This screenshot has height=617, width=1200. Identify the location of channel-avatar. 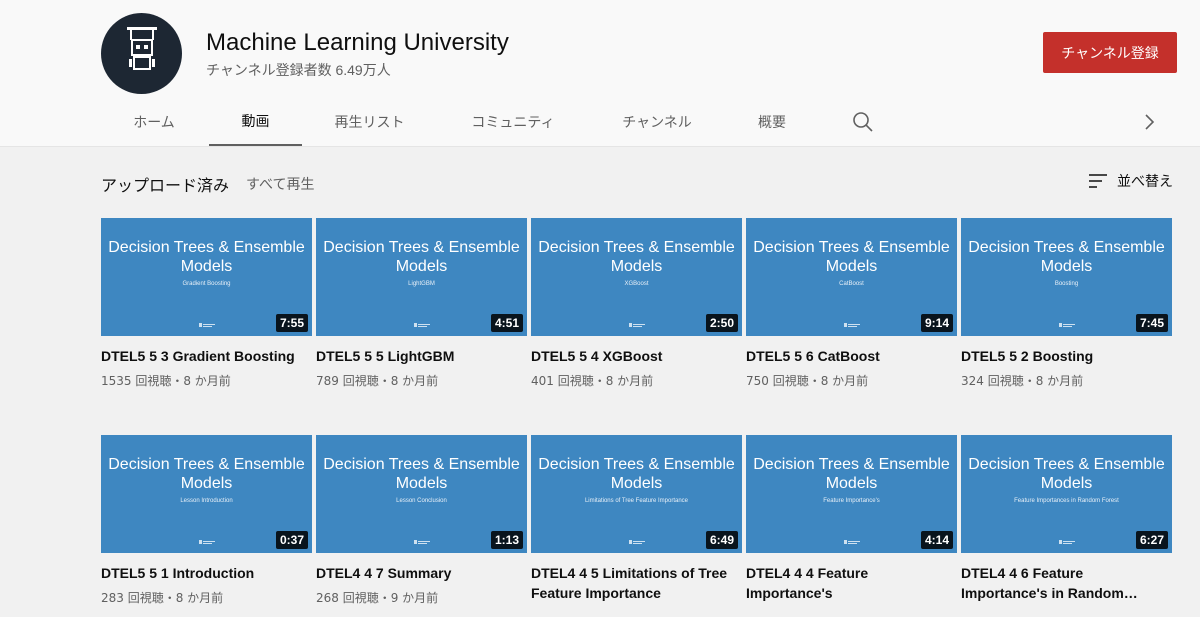
(141, 53).